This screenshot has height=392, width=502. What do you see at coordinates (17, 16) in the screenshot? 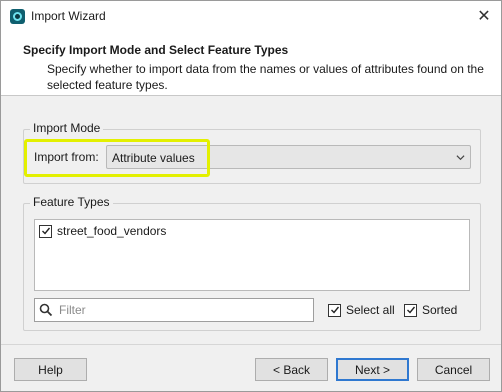
I see `app-logo-icon` at bounding box center [17, 16].